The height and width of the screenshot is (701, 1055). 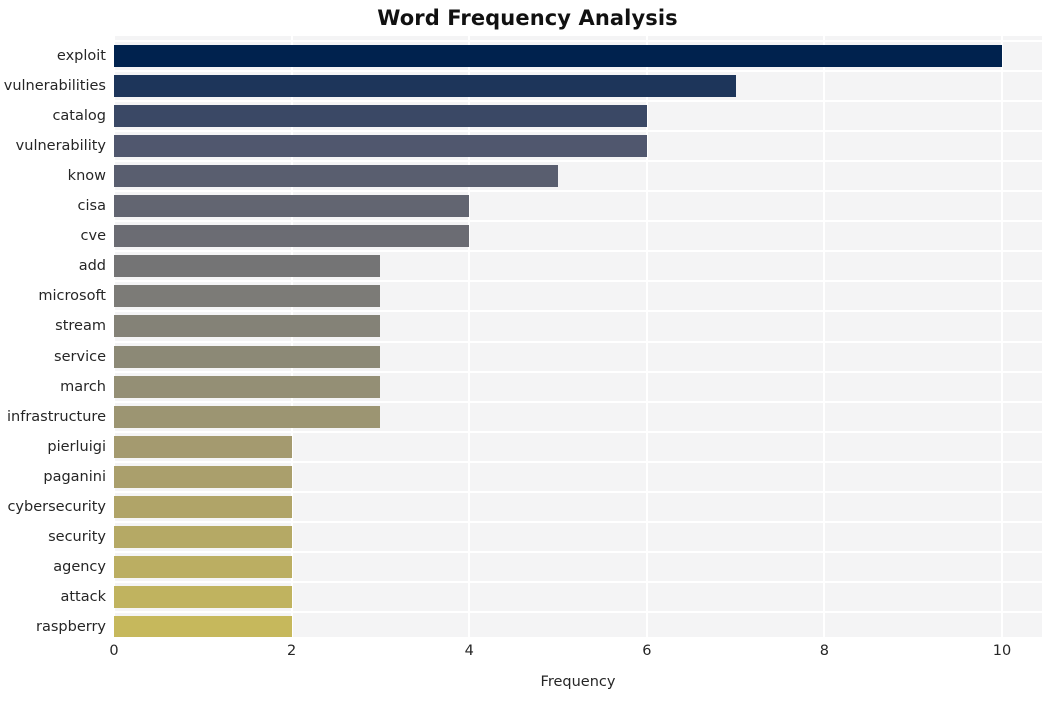 I want to click on y-tick-label: know, so click(x=86, y=176).